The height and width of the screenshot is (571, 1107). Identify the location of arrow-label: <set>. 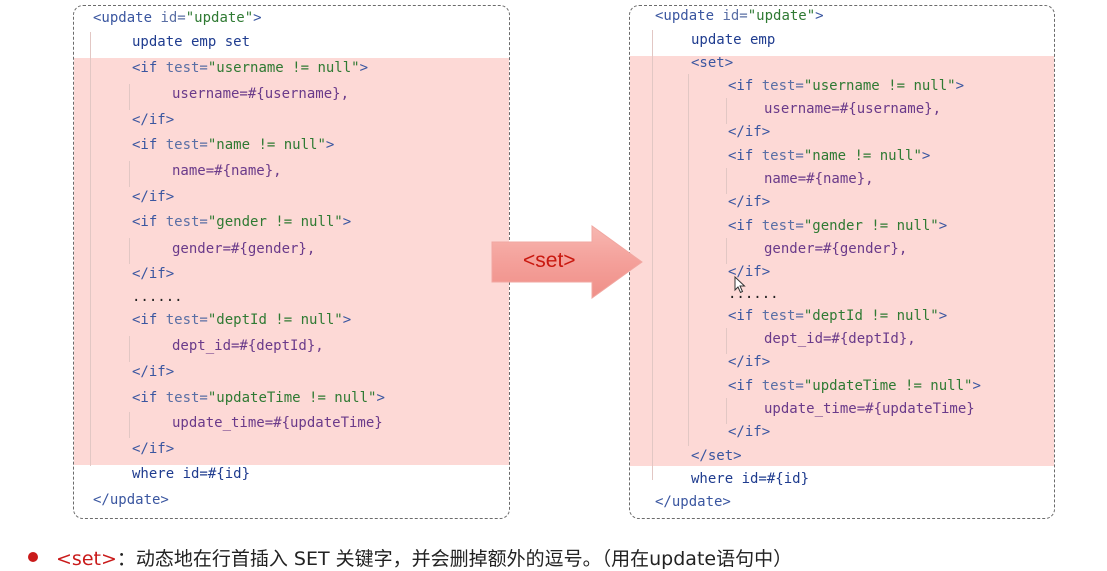
(549, 260).